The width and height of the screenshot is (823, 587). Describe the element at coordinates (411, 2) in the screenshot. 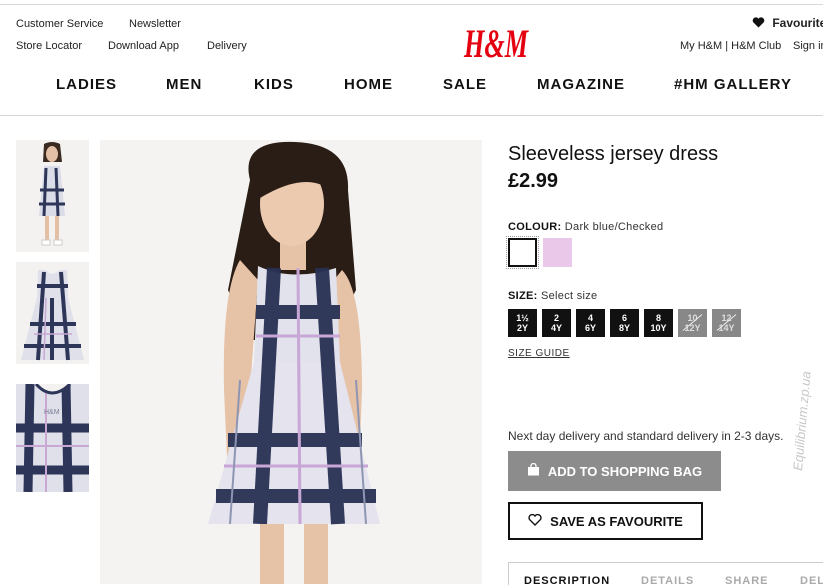

I see `top-border` at that location.